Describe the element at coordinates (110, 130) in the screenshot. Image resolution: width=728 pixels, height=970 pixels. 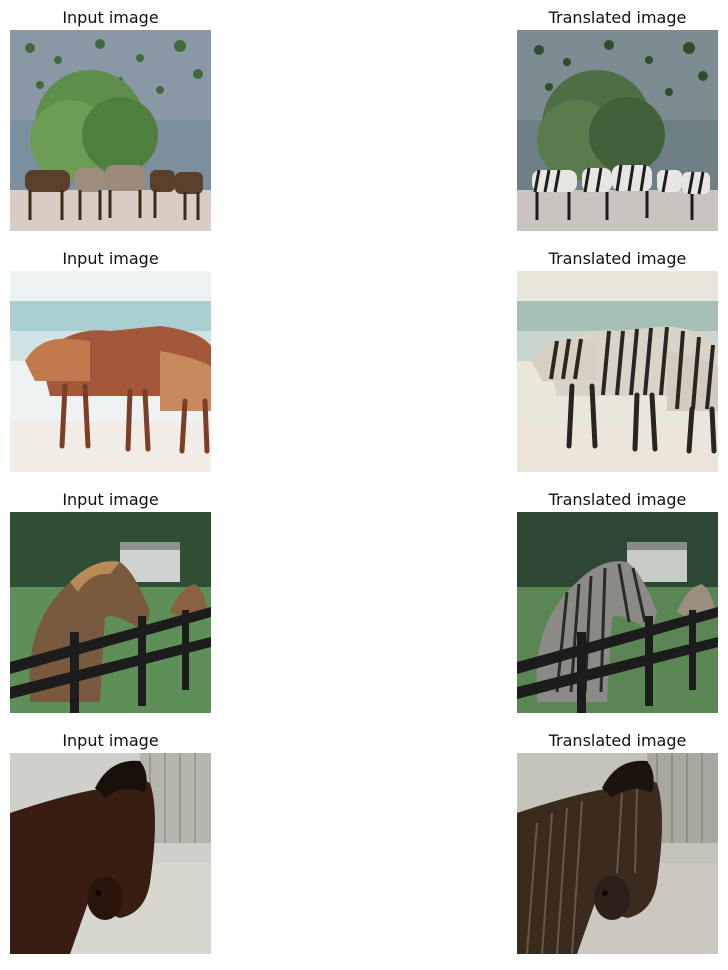
I see `input-image-horses-hillside` at that location.